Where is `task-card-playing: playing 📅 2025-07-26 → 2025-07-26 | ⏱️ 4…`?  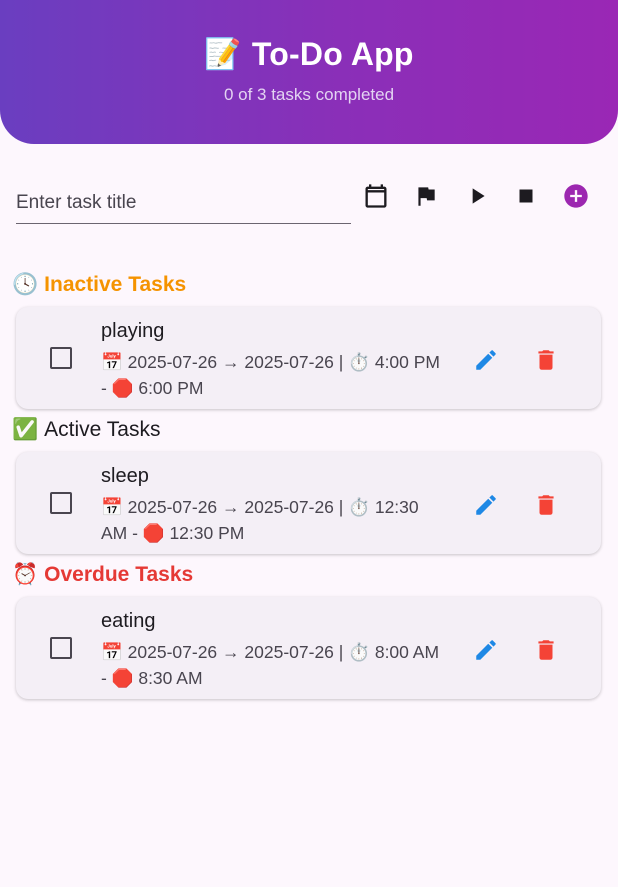
task-card-playing: playing 📅 2025-07-26 → 2025-07-26 | ⏱️ 4… is located at coordinates (308, 358).